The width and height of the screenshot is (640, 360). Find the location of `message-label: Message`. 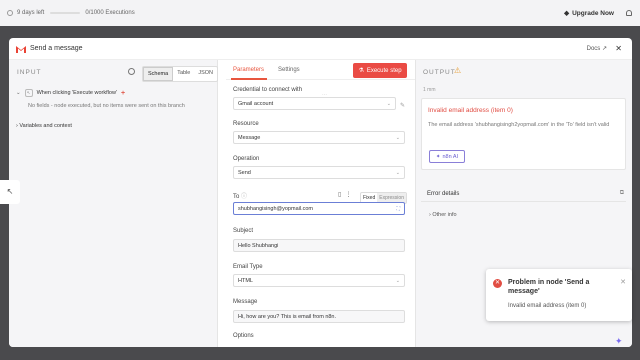

message-label: Message is located at coordinates (245, 302).